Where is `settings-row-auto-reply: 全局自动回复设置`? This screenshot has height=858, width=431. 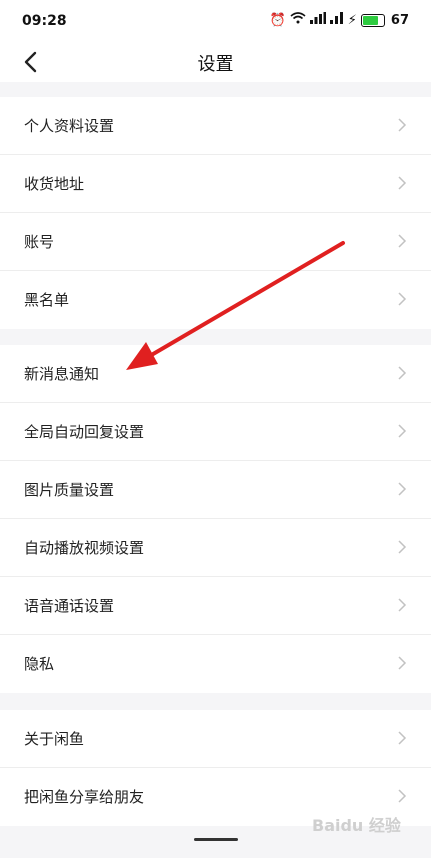
settings-row-auto-reply: 全局自动回复设置 is located at coordinates (215, 432).